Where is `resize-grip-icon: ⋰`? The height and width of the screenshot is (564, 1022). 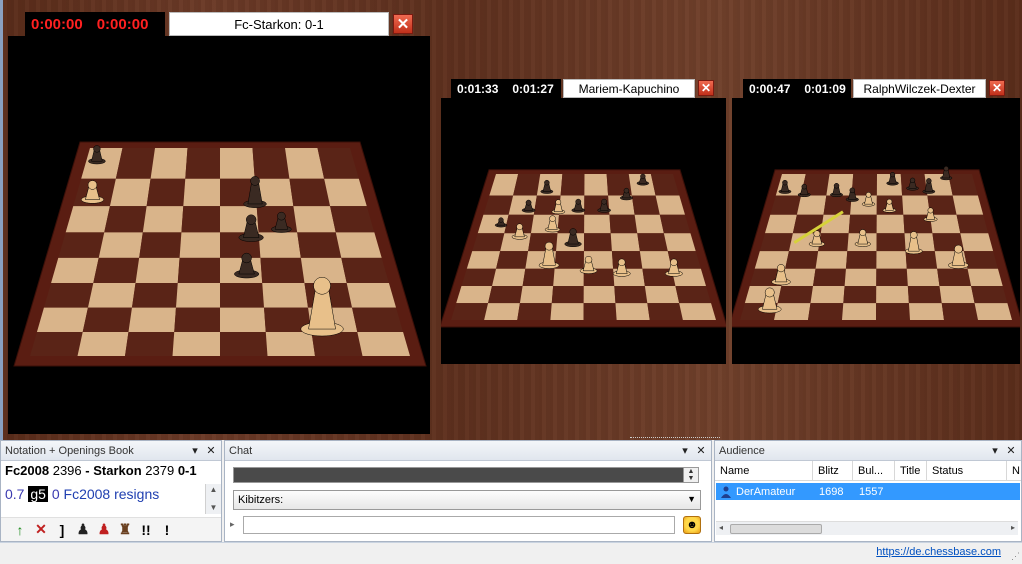
resize-grip-icon: ⋰ is located at coordinates (1015, 556).